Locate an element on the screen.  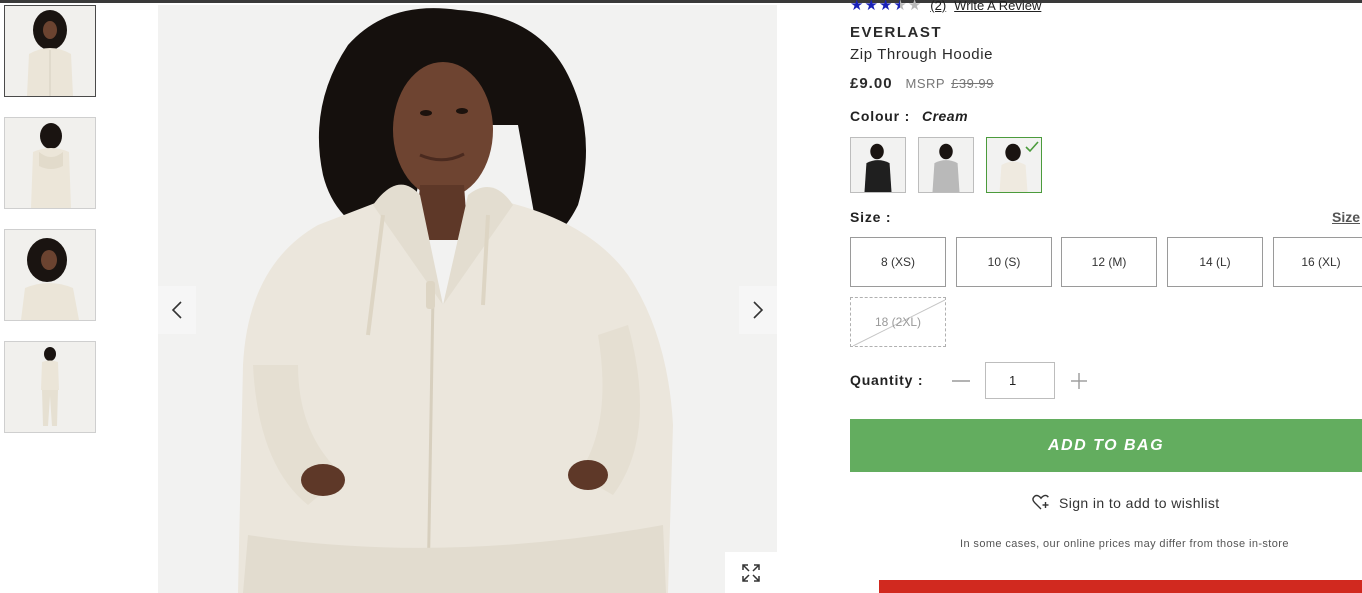
size-option-14-l: 14 (L) is located at coordinates (1215, 262).